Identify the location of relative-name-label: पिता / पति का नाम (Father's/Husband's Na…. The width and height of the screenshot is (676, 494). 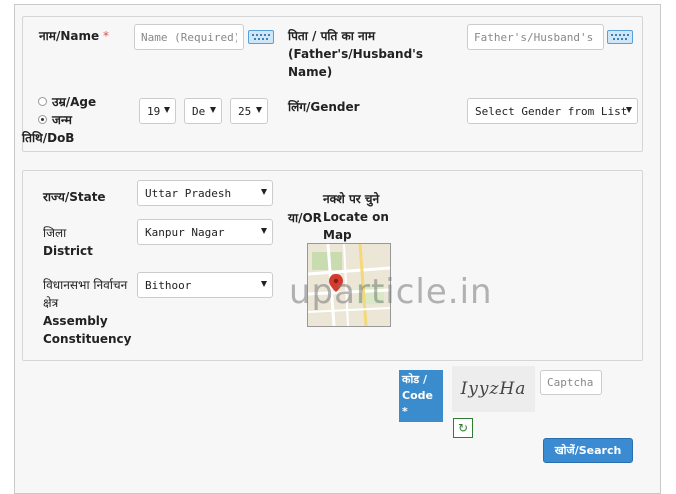
(355, 54).